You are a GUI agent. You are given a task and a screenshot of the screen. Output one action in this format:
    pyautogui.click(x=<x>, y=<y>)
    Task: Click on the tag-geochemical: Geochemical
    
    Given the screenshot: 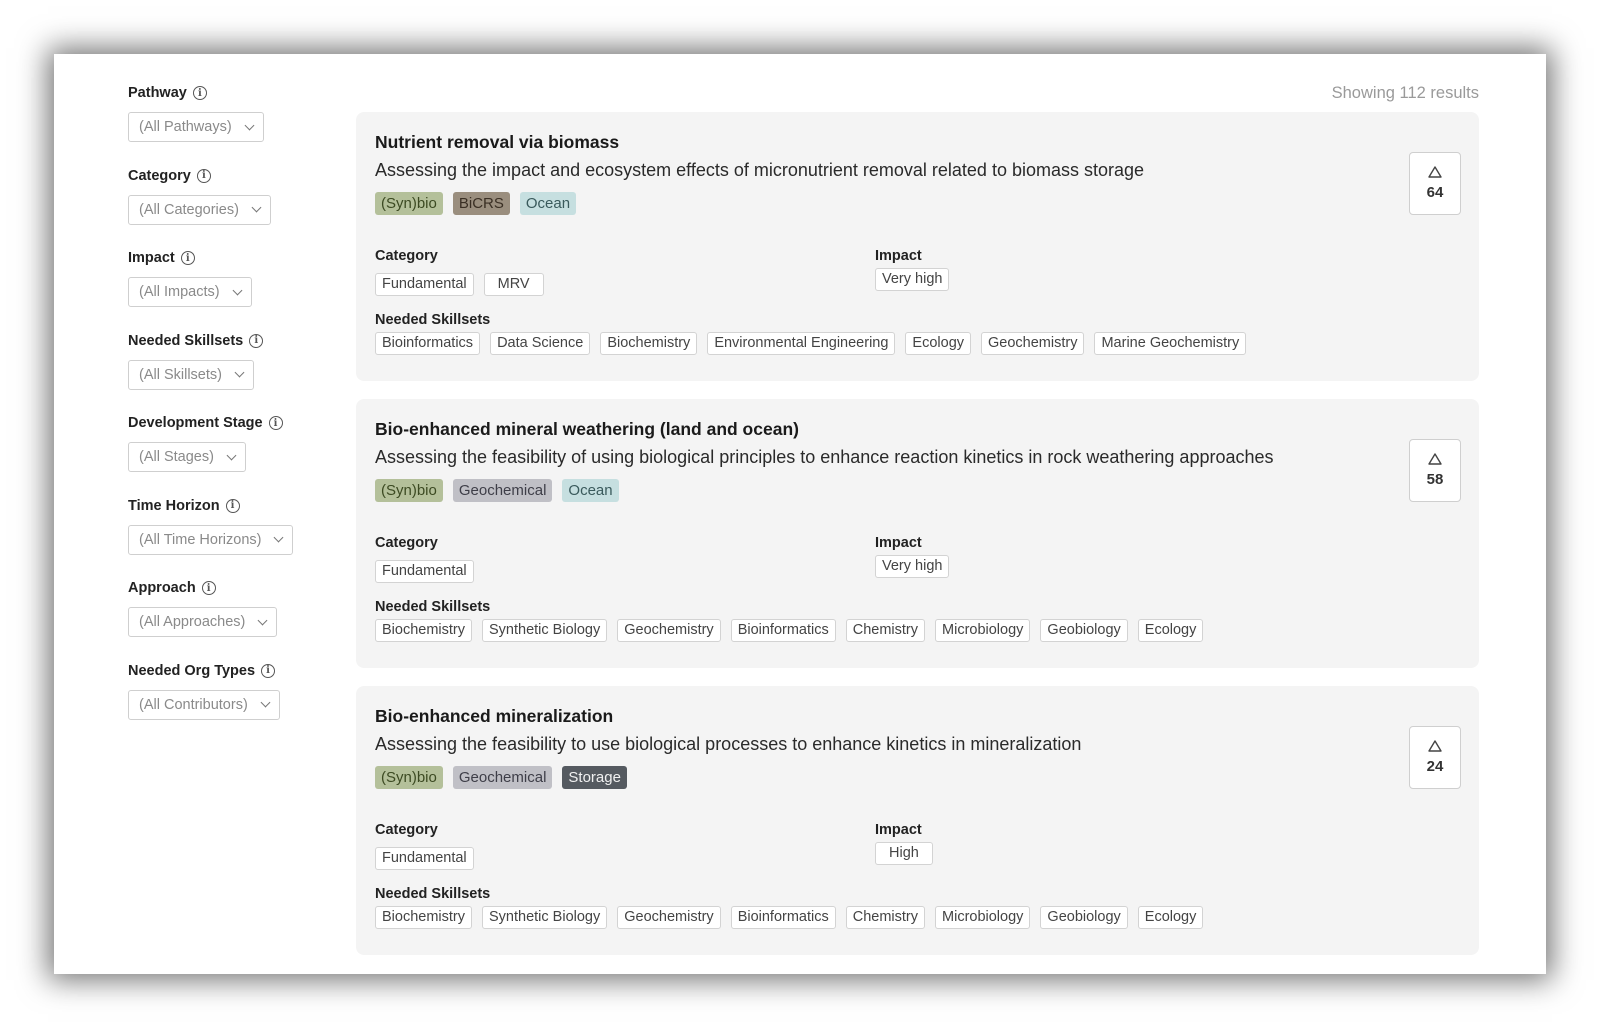 What is the action you would take?
    pyautogui.click(x=502, y=490)
    